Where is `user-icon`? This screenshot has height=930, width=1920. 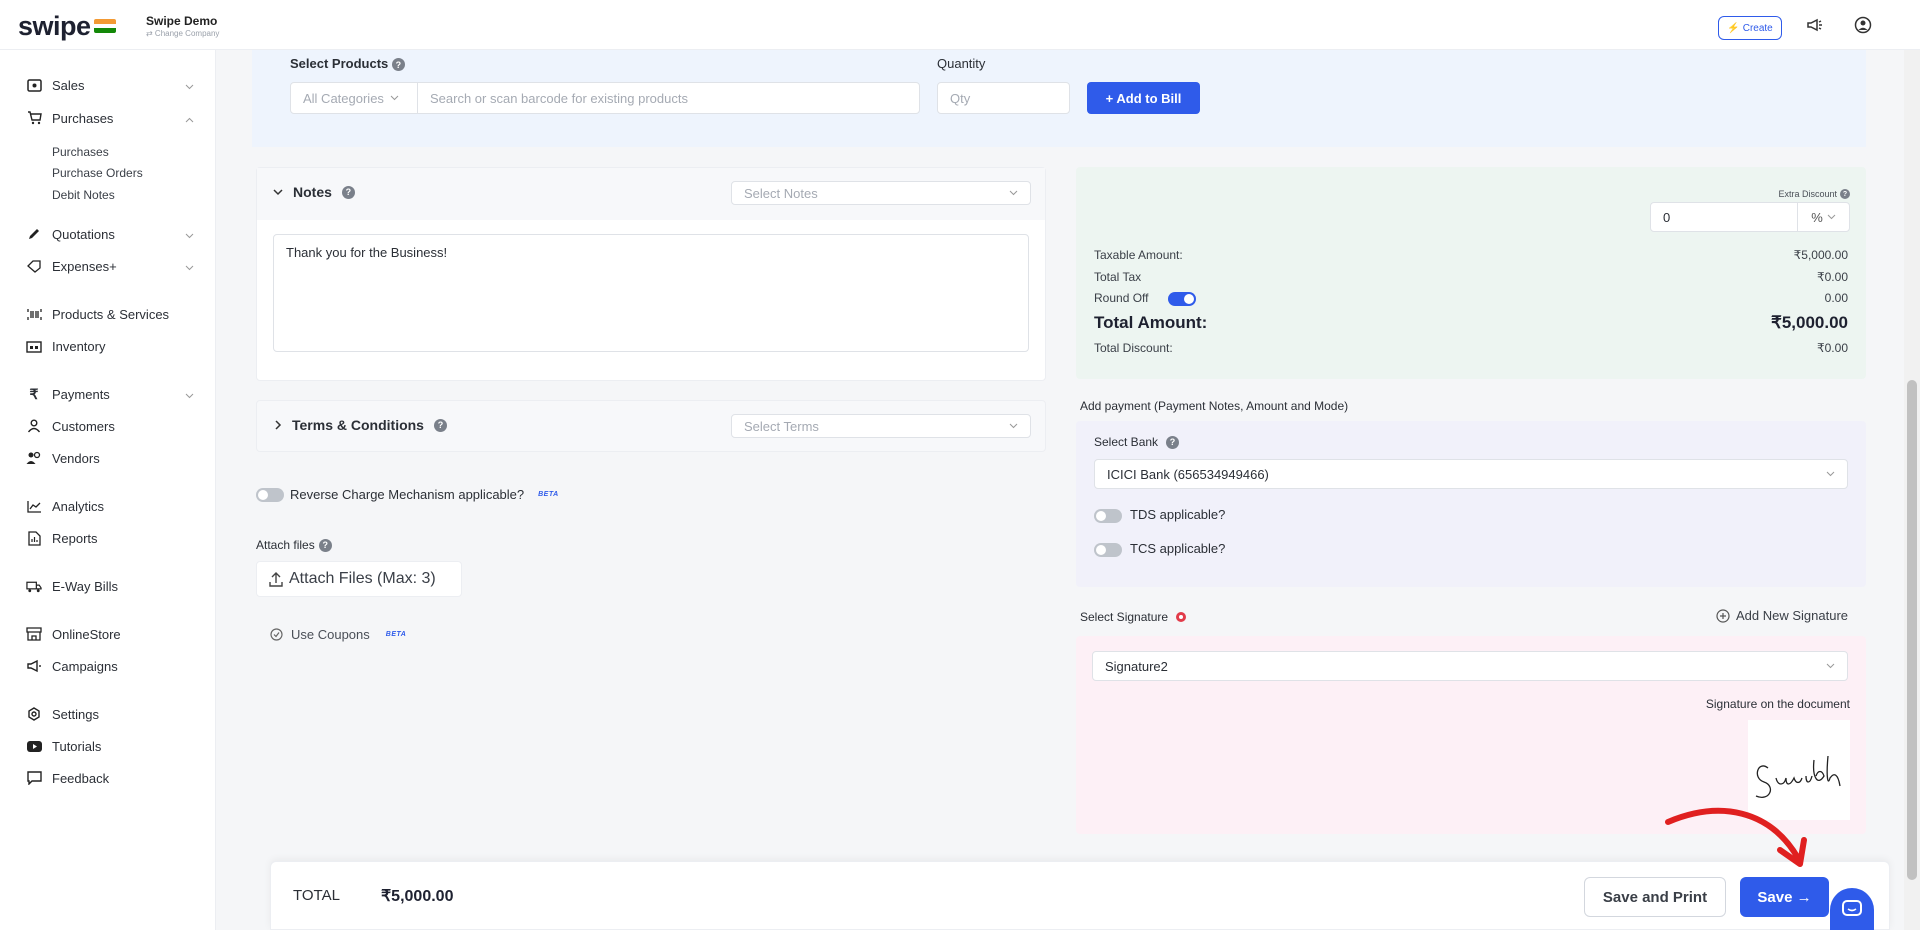 user-icon is located at coordinates (34, 426).